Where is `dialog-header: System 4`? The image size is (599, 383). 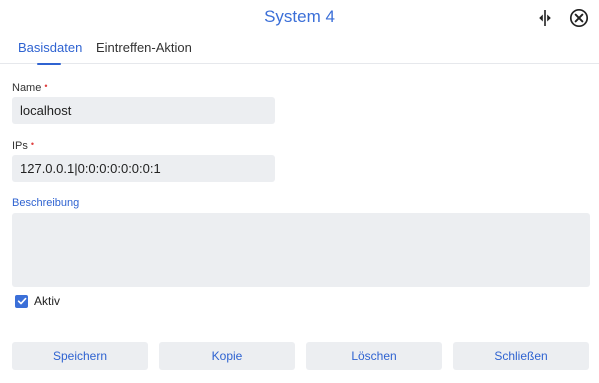
dialog-header: System 4 is located at coordinates (299, 17).